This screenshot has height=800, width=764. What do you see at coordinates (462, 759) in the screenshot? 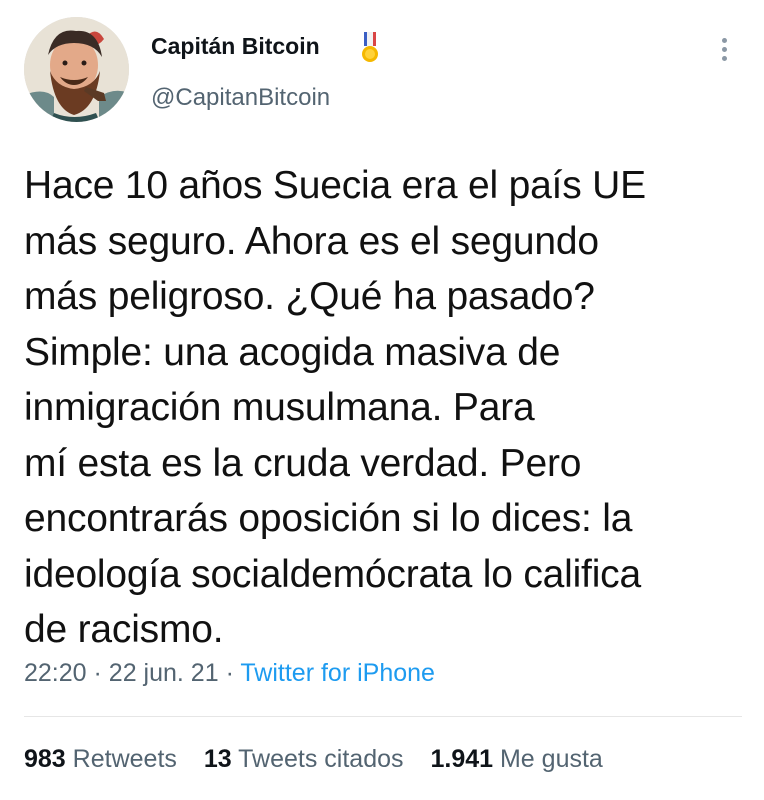
I see `likes-count: 1.941` at bounding box center [462, 759].